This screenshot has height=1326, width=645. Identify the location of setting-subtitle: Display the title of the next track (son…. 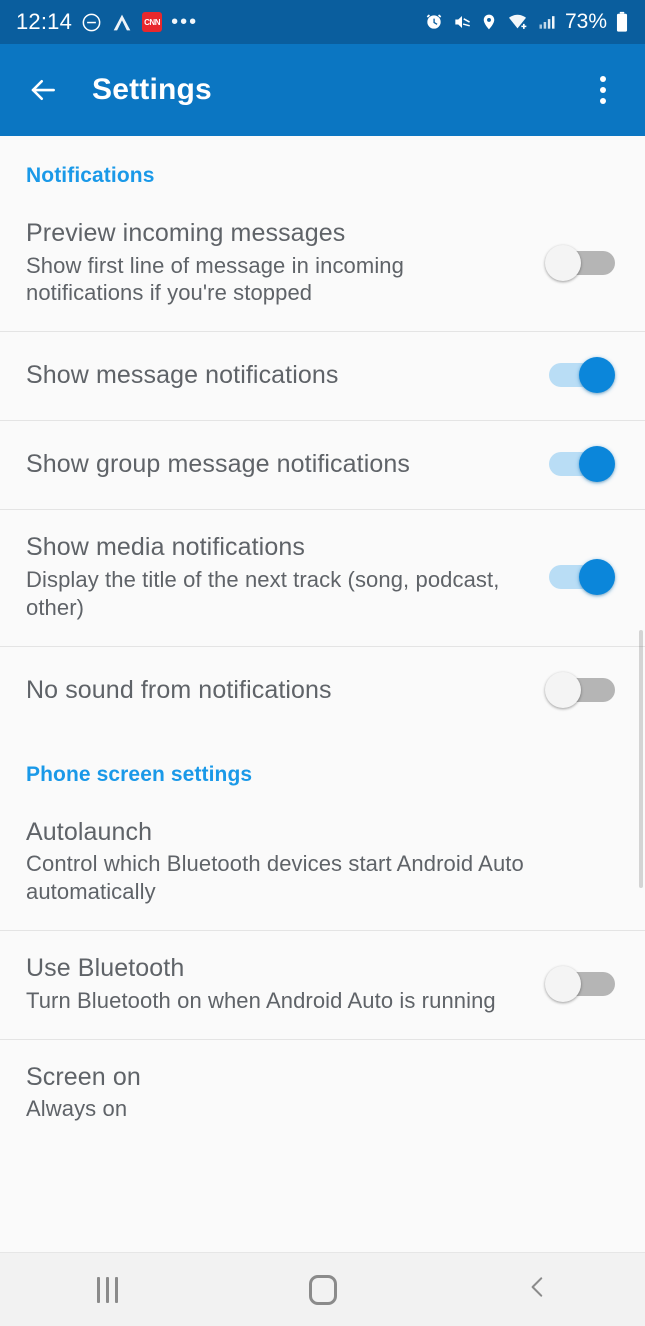
(263, 593).